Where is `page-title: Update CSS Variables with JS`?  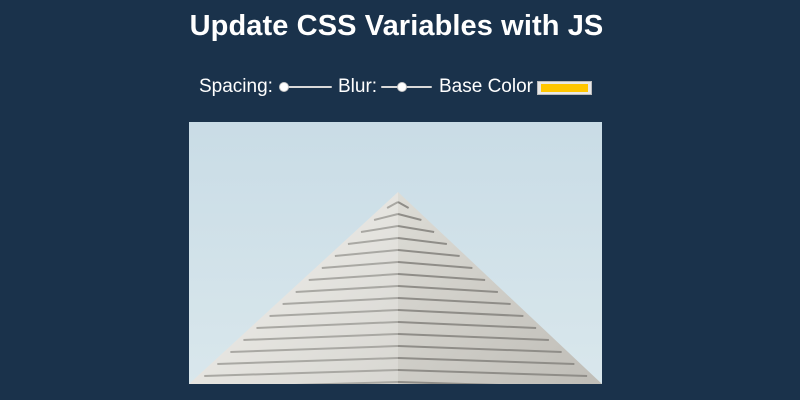 page-title: Update CSS Variables with JS is located at coordinates (396, 26).